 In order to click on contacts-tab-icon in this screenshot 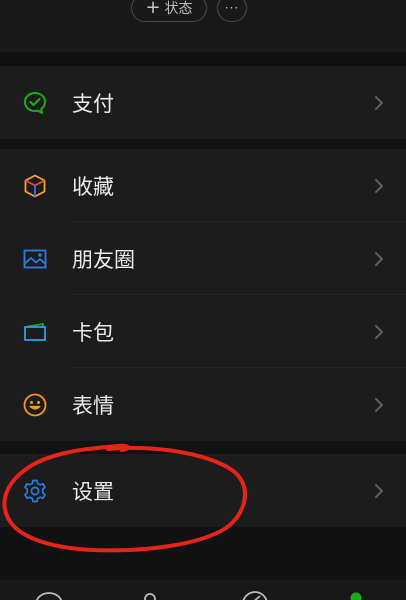, I will do `click(150, 595)`.